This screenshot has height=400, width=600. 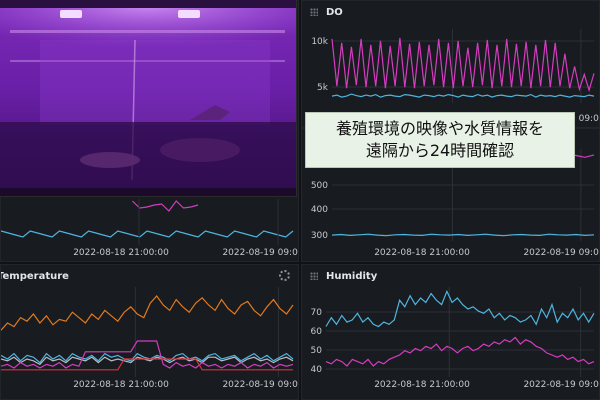 What do you see at coordinates (317, 370) in the screenshot?
I see `y-tick-label: 40` at bounding box center [317, 370].